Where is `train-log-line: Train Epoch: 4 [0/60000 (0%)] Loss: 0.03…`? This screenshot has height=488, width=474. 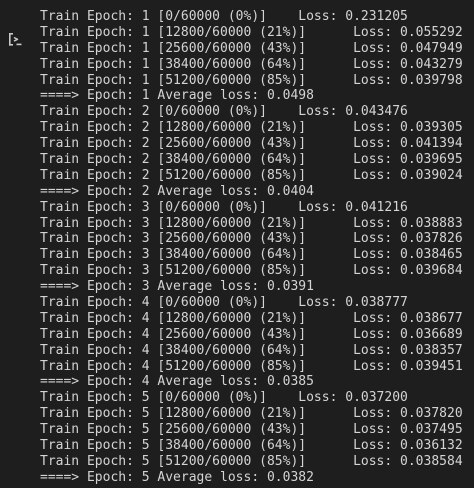 train-log-line: Train Epoch: 4 [0/60000 (0%)] Loss: 0.03… is located at coordinates (224, 303).